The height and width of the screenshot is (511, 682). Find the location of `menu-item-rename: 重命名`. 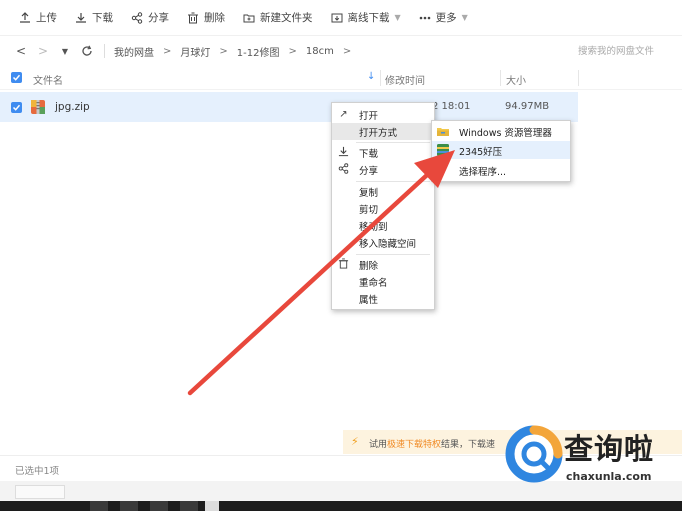

menu-item-rename: 重命名 is located at coordinates (383, 281).